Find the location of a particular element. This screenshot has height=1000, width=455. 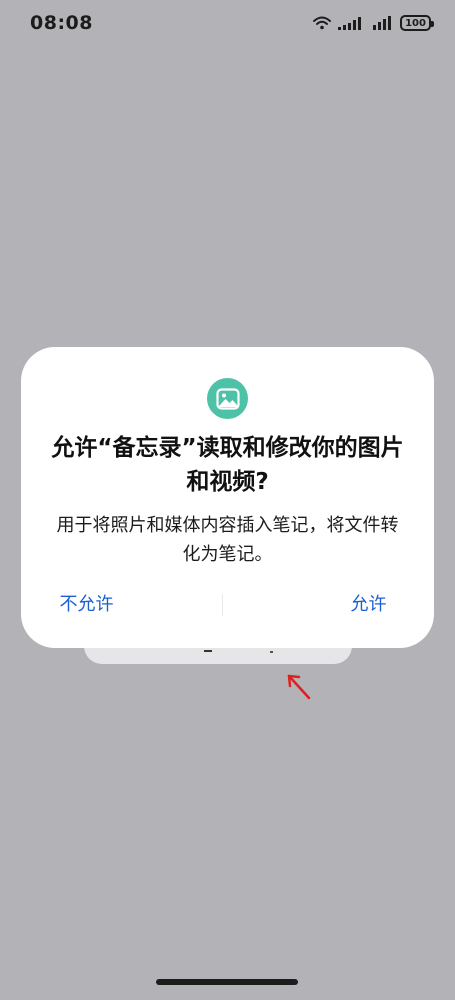

home-indicator is located at coordinates (227, 982).